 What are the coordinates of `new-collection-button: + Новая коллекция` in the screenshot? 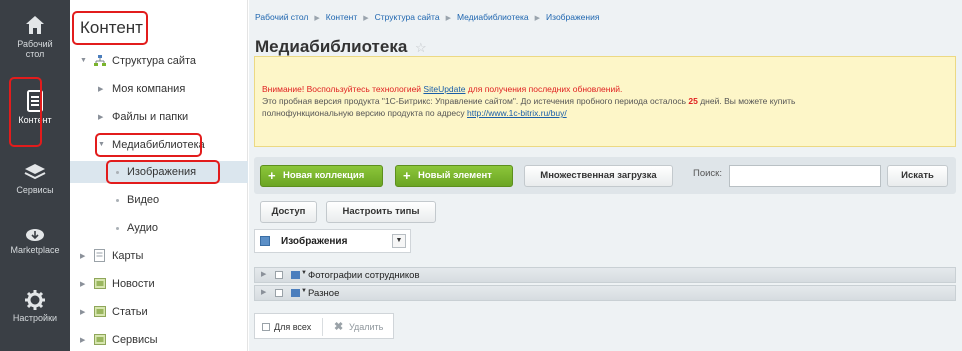 It's located at (321, 176).